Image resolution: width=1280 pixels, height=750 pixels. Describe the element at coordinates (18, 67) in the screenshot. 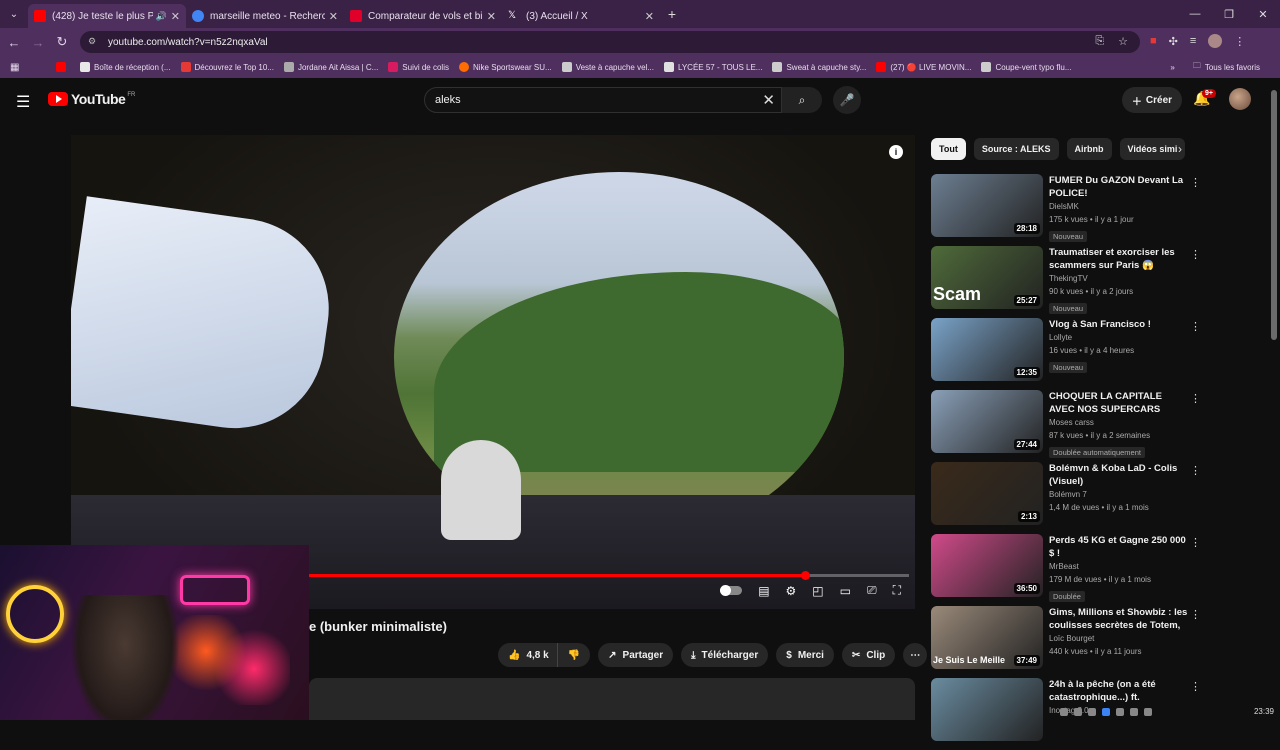

I see `apps-grid-icon: ▦` at that location.